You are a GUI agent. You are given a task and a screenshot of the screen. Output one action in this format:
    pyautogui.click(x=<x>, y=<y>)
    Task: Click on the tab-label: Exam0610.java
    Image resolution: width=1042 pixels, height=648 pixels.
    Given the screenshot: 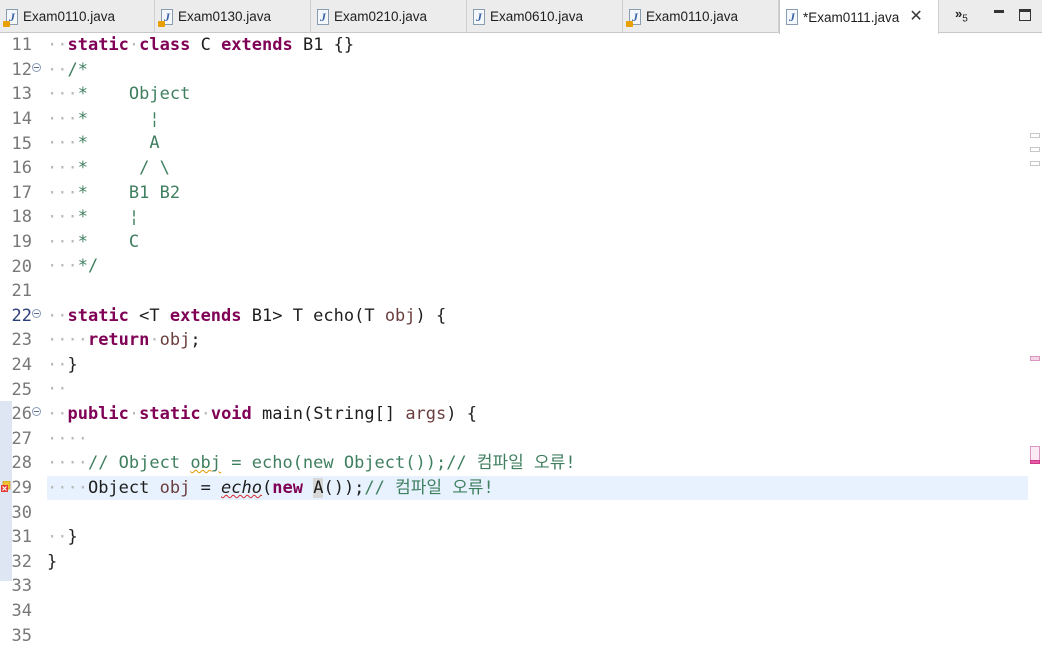 What is the action you would take?
    pyautogui.click(x=537, y=16)
    